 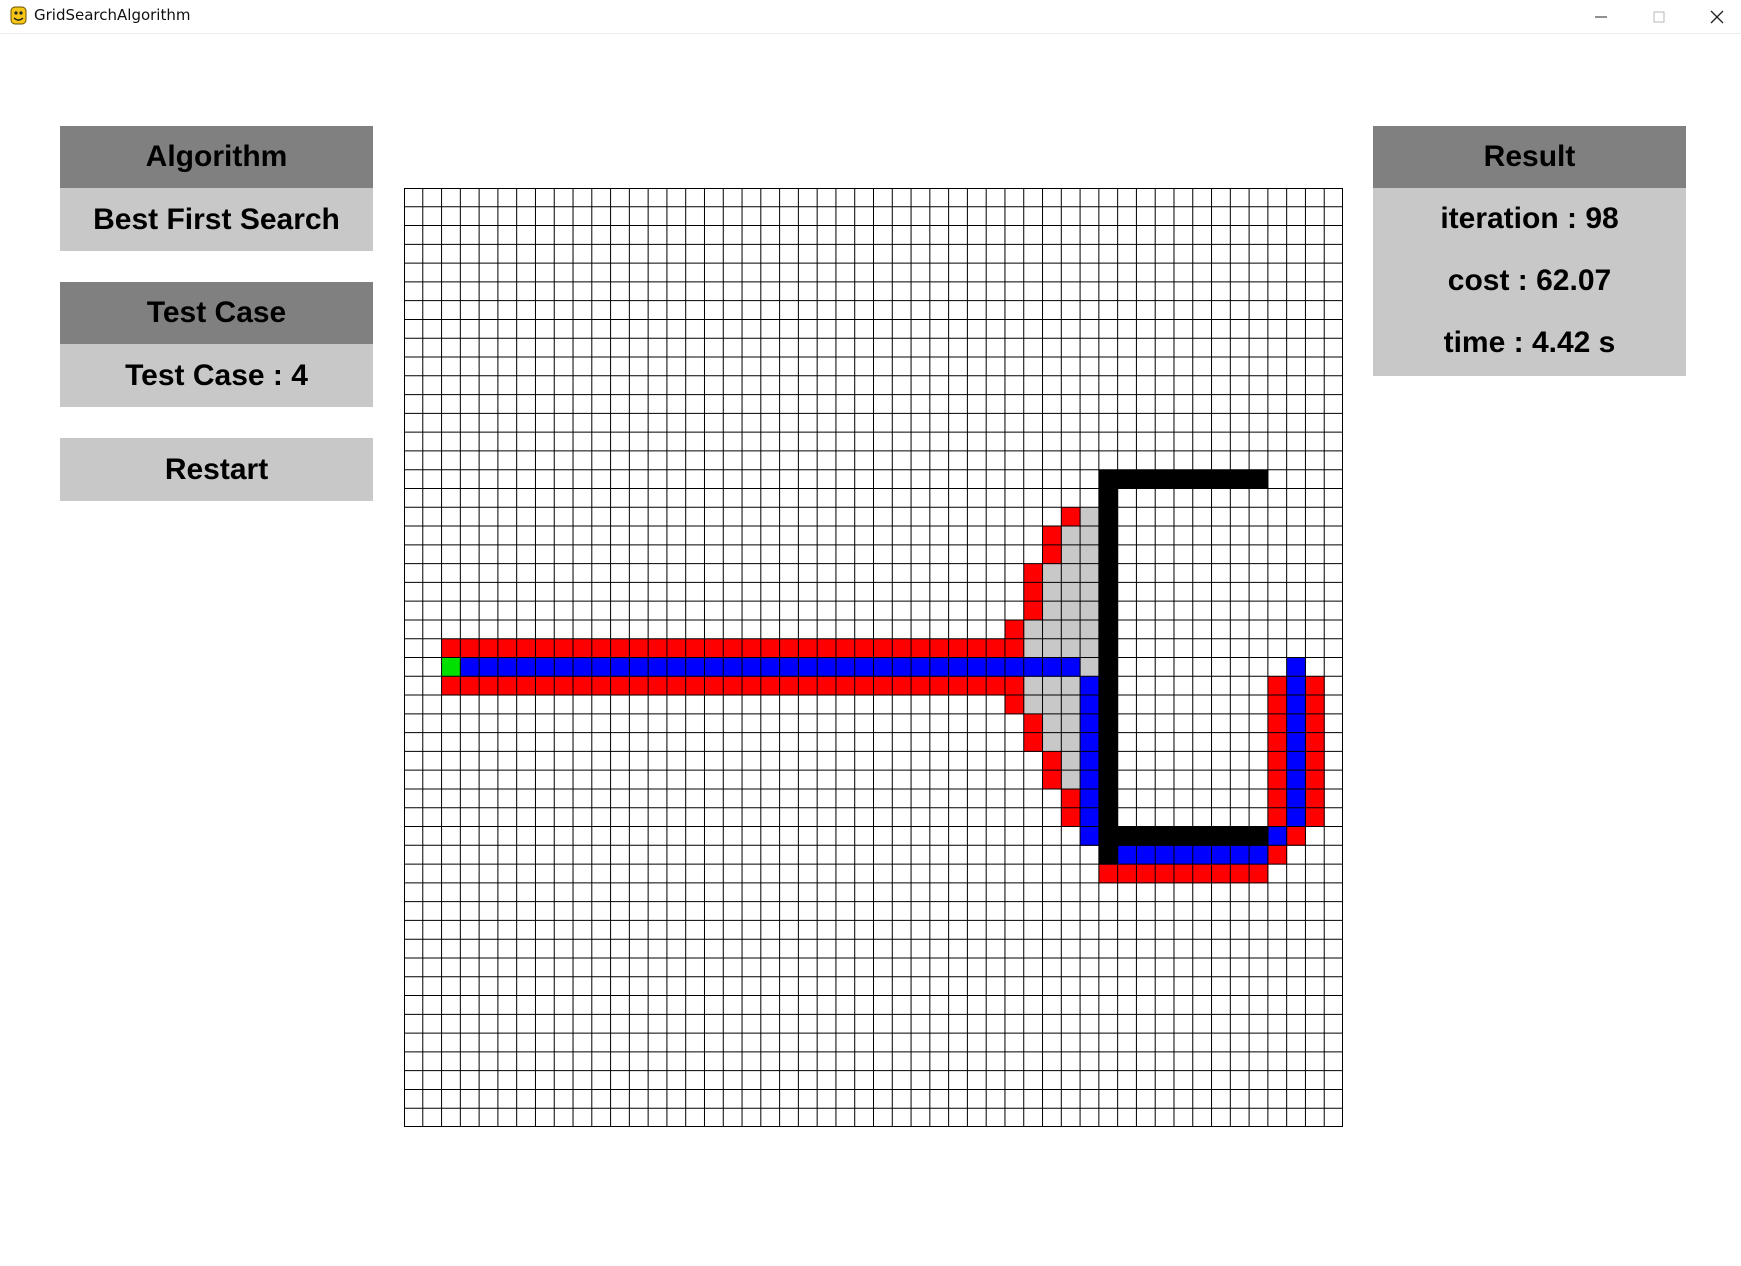 I want to click on maximize-button, so click(x=1659, y=16).